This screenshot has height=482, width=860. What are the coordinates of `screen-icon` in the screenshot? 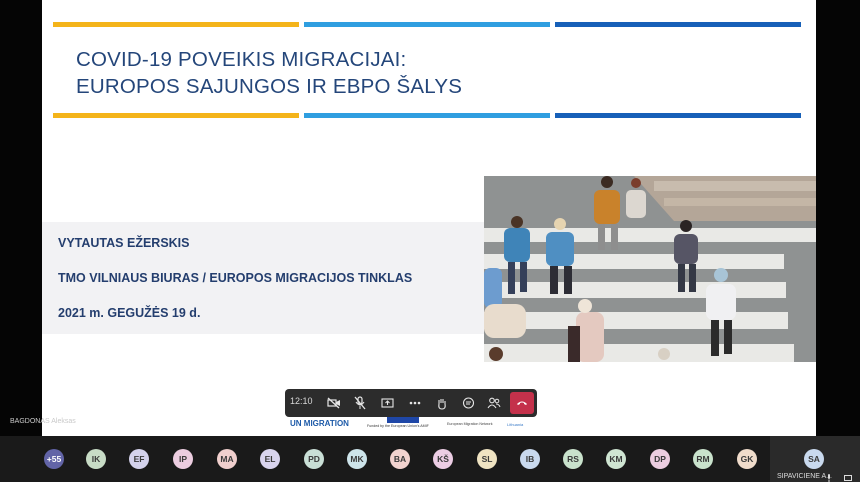 It's located at (848, 478).